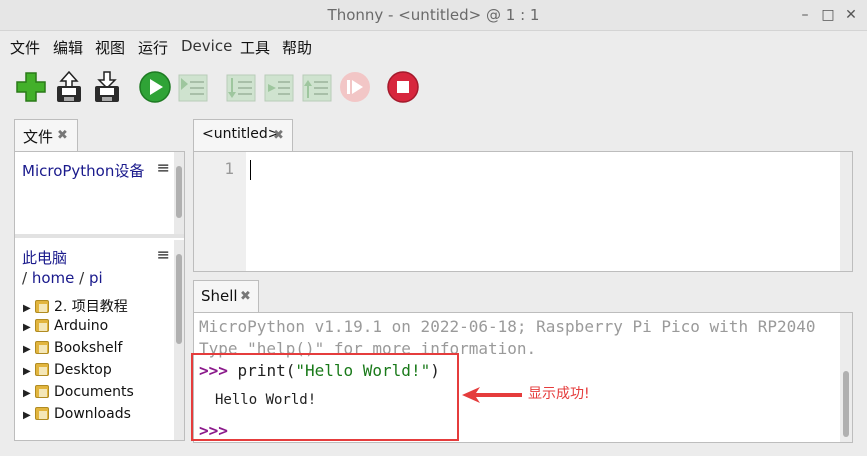 This screenshot has width=867, height=456. I want to click on line-number-gutter: 1, so click(220, 211).